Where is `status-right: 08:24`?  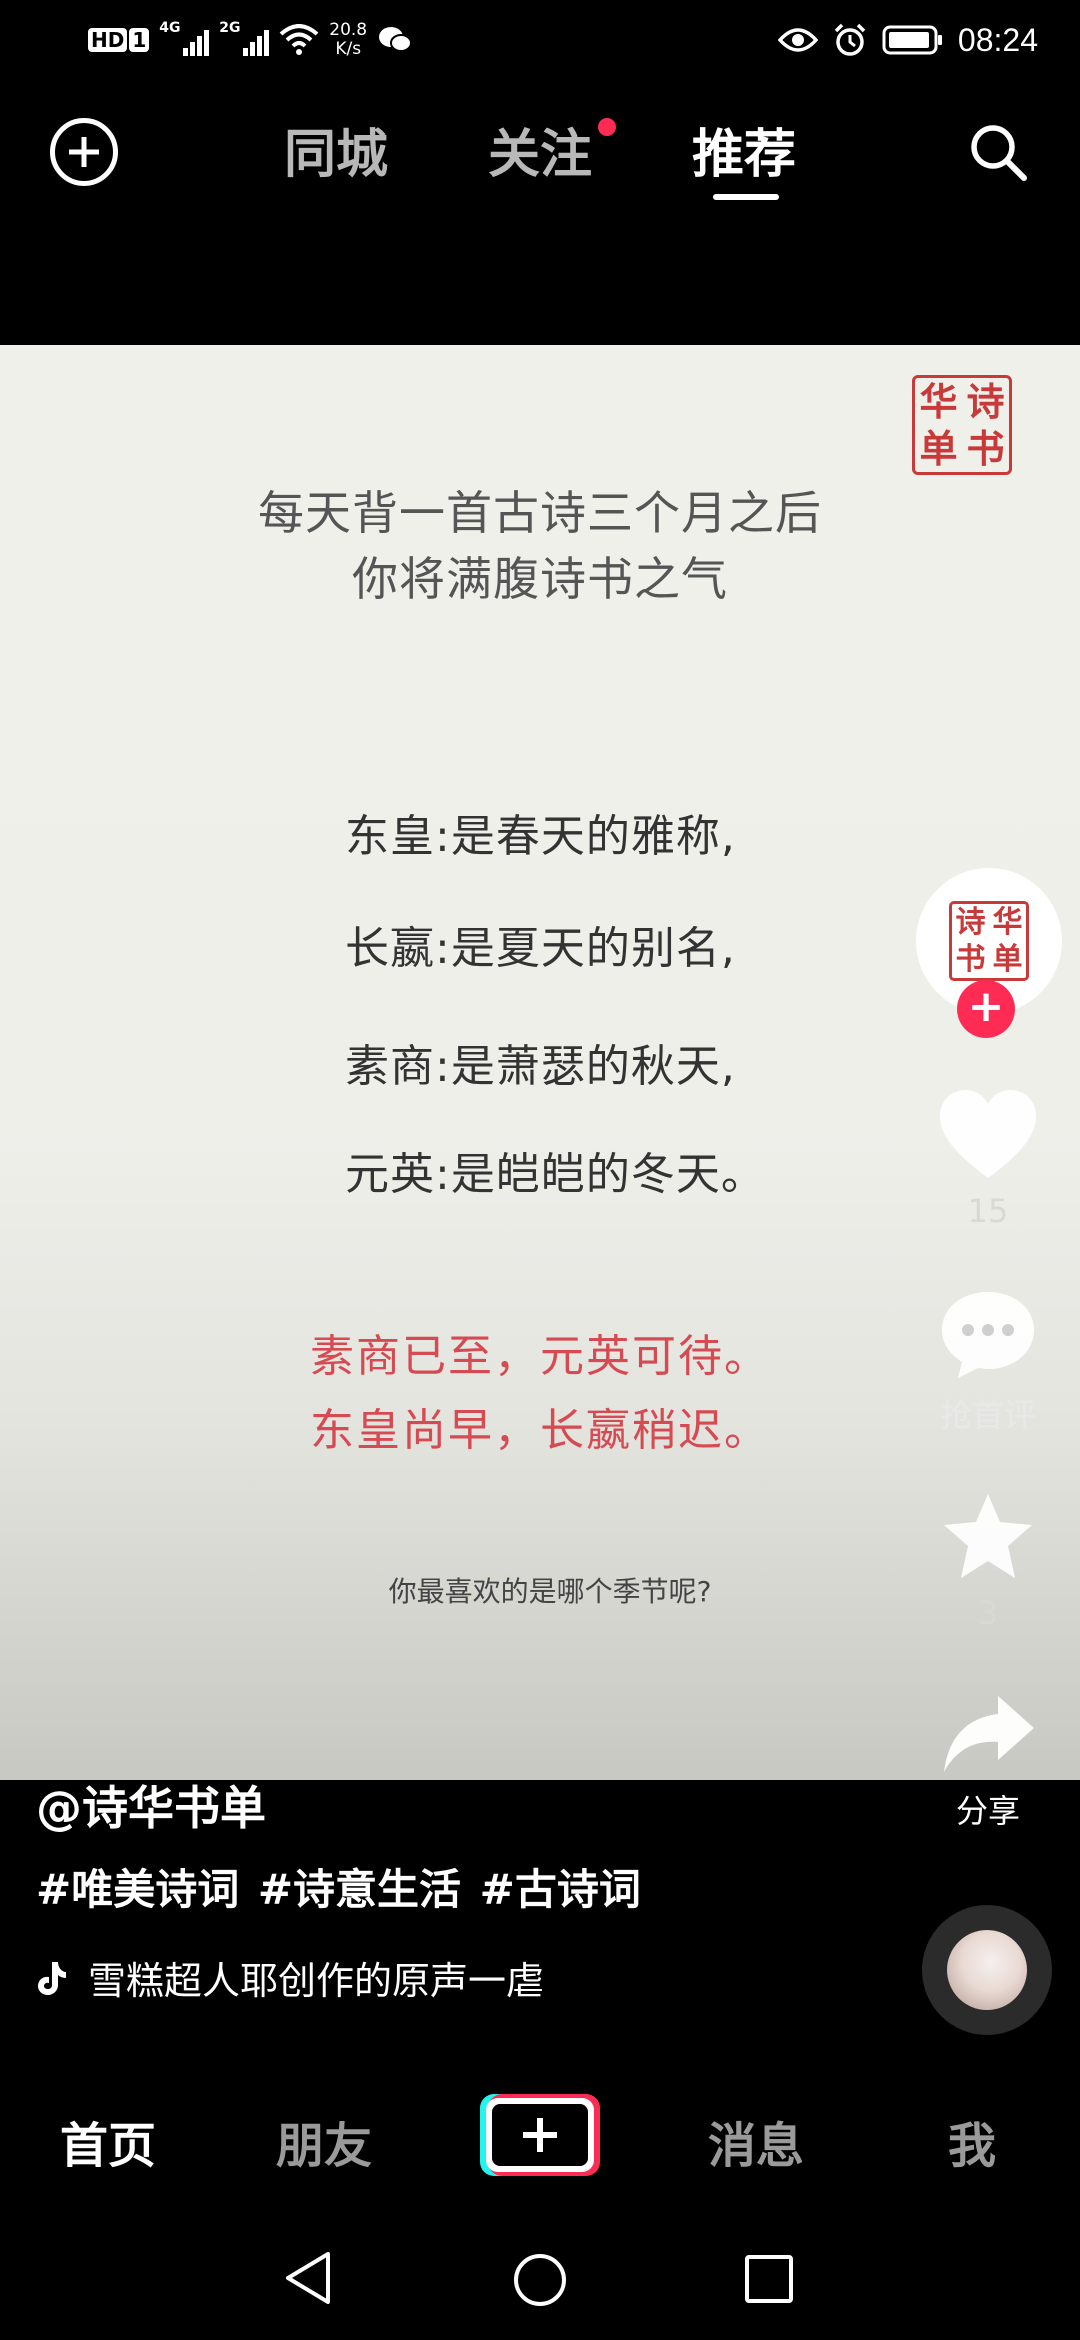
status-right: 08:24 is located at coordinates (907, 40).